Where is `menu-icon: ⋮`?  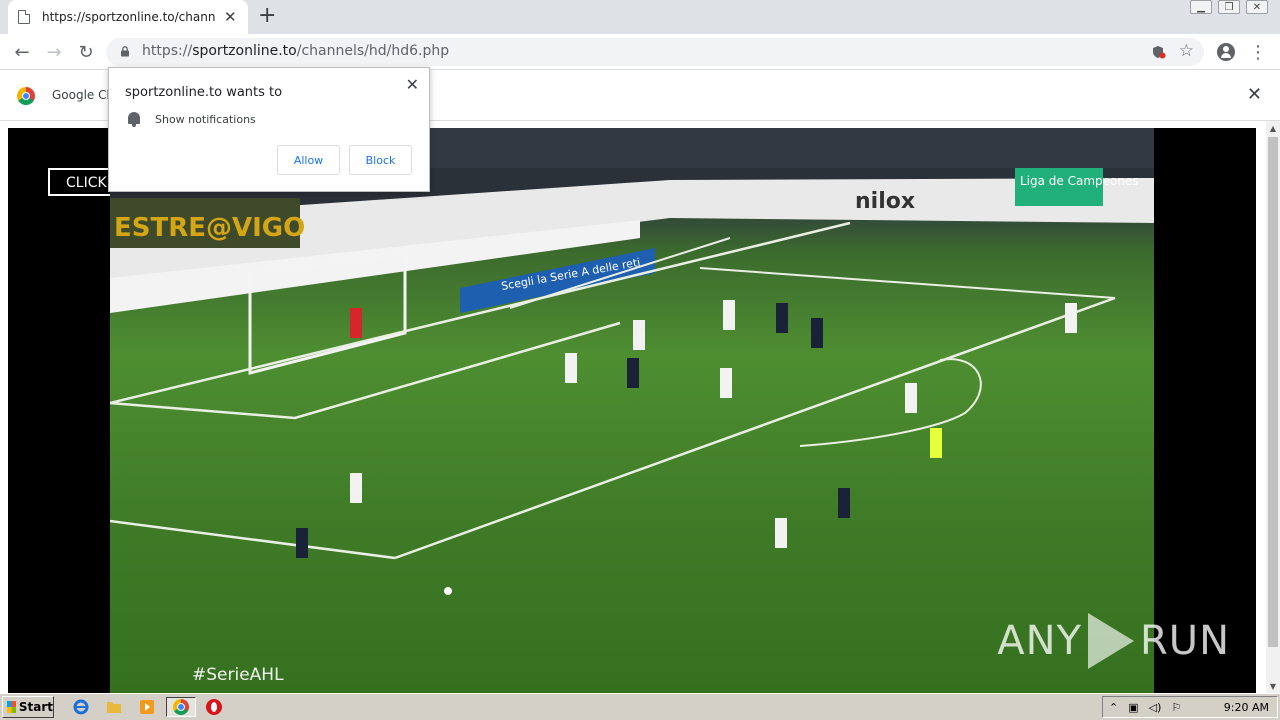
menu-icon: ⋮ is located at coordinates (1258, 52).